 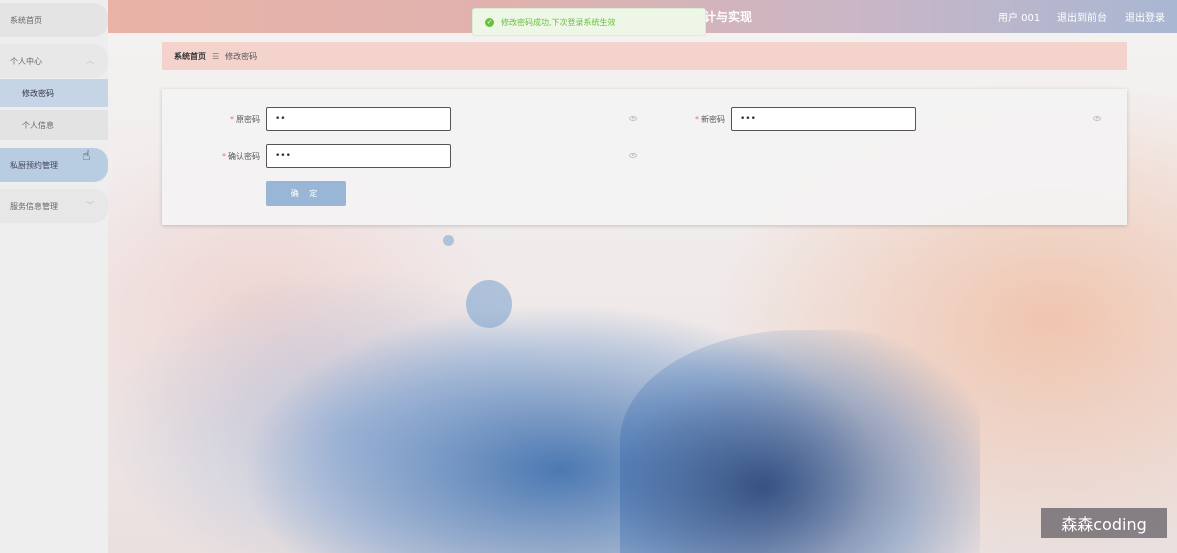 I want to click on chevron-down-icon: ﹀, so click(x=90, y=205).